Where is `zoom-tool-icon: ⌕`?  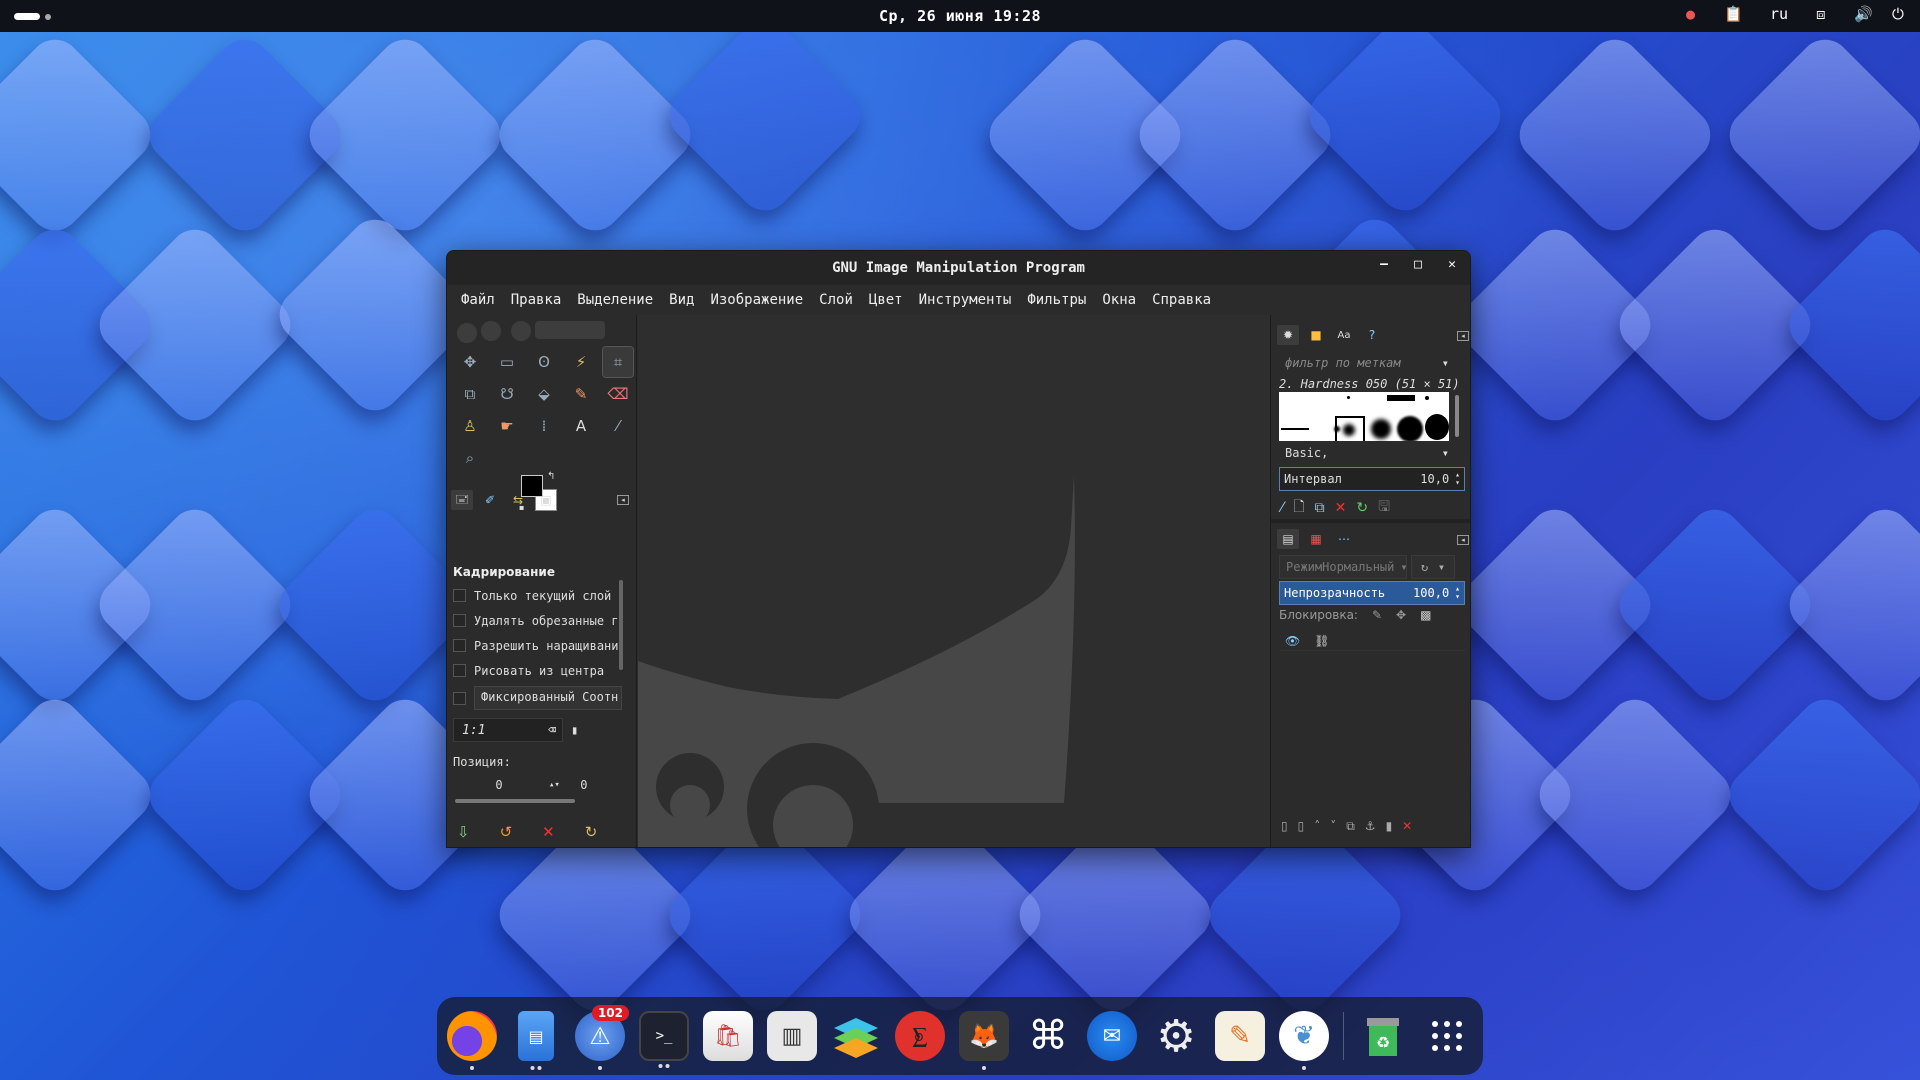
zoom-tool-icon: ⌕ is located at coordinates (470, 458).